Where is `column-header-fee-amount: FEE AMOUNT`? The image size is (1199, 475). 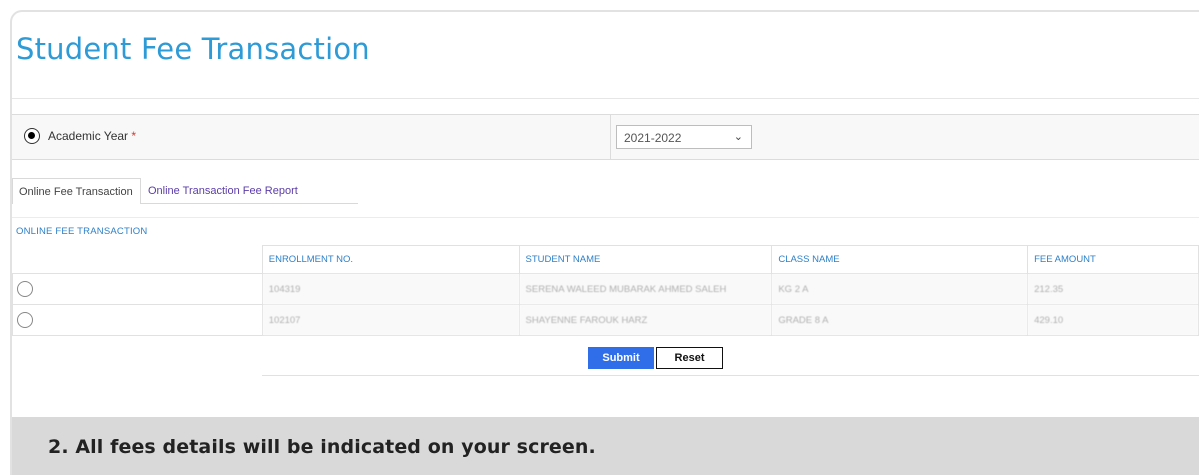 column-header-fee-amount: FEE AMOUNT is located at coordinates (1113, 259).